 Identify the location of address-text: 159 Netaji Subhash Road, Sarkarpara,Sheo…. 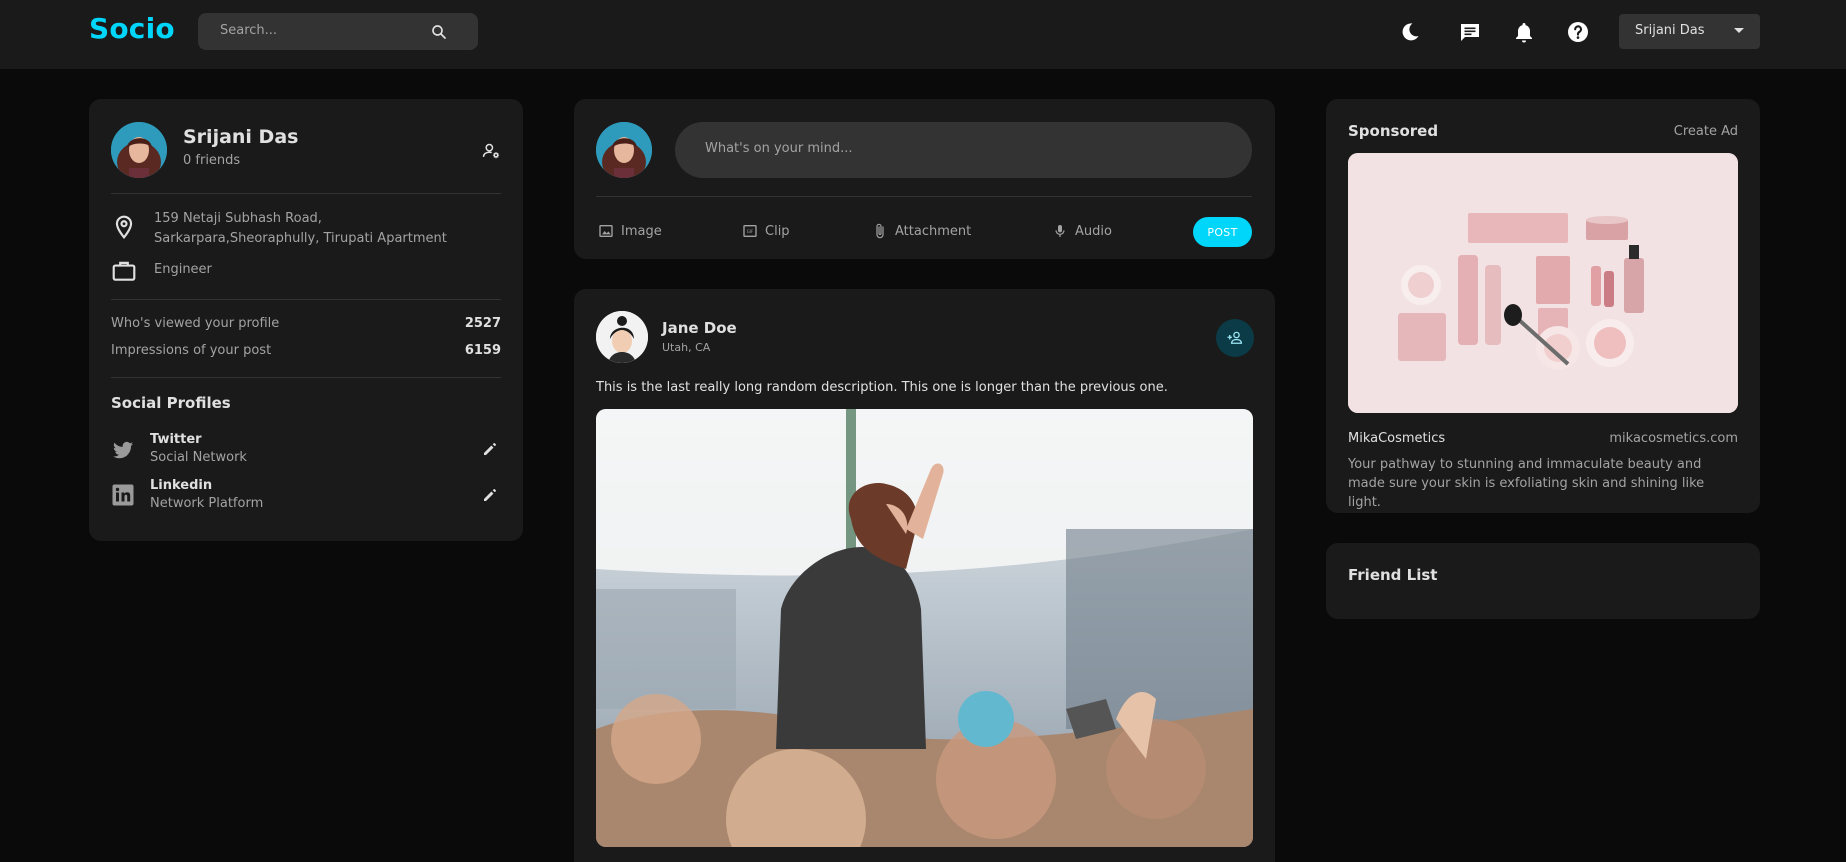
(300, 228).